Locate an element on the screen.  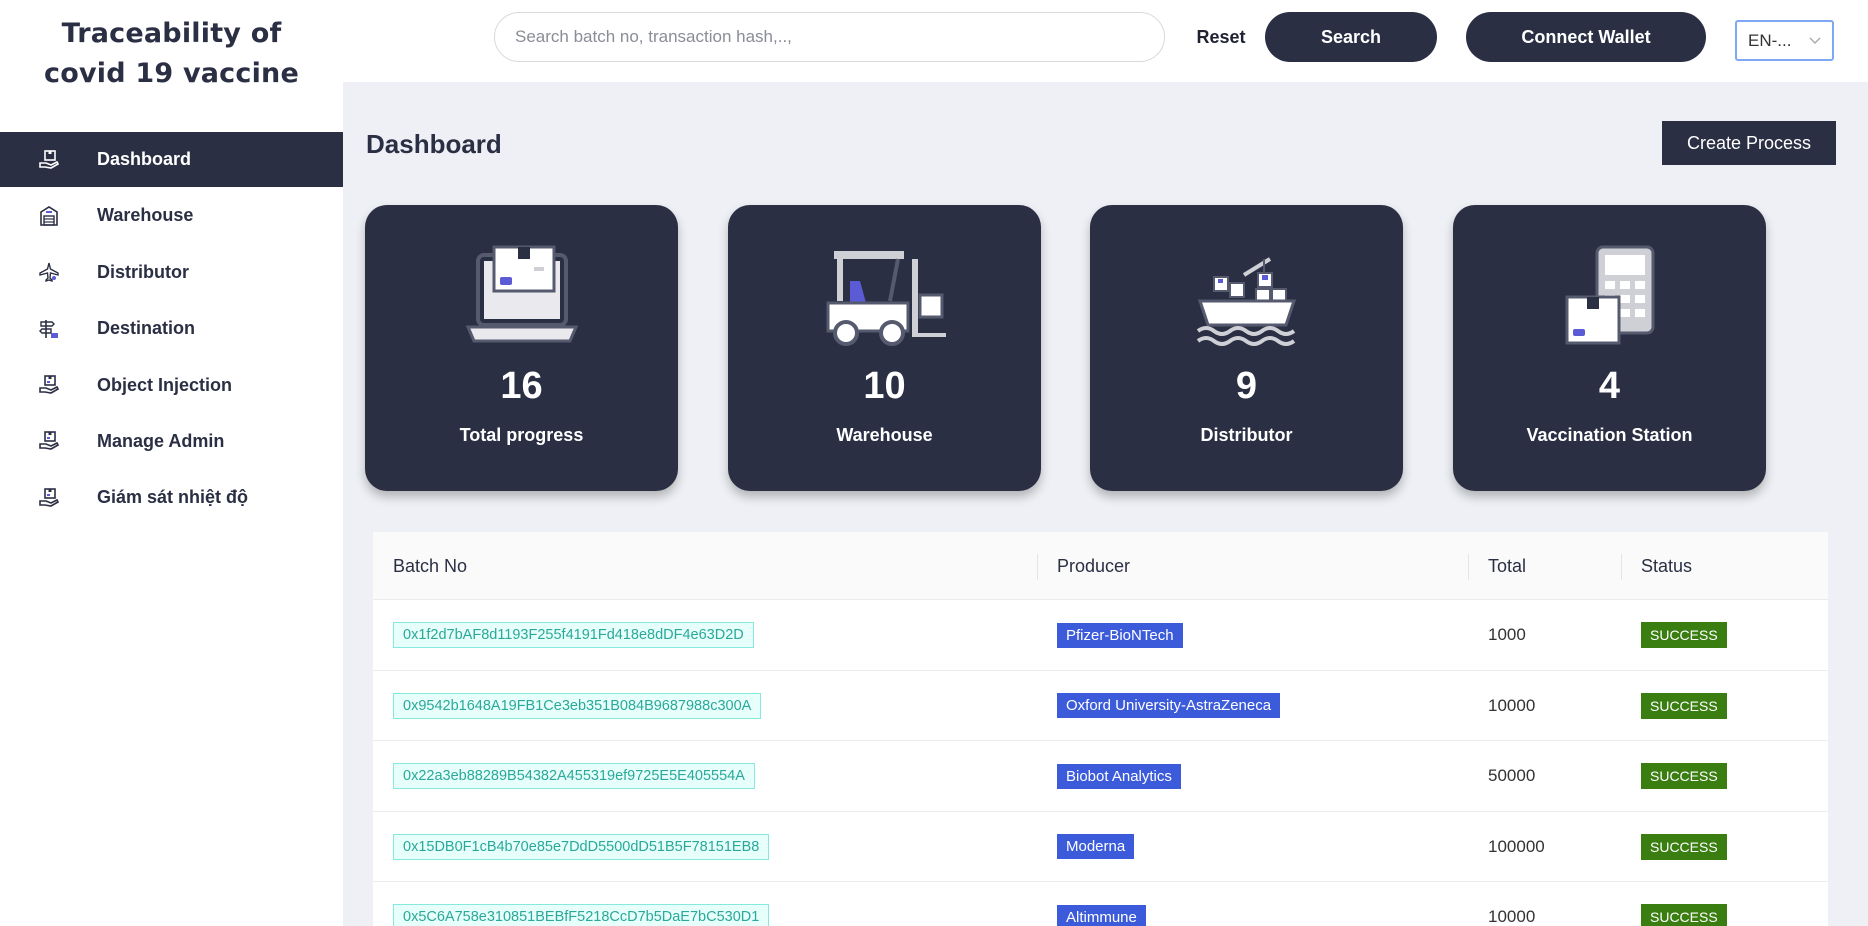
sidebar-item-manage-admin: Manage Admin is located at coordinates (171, 441).